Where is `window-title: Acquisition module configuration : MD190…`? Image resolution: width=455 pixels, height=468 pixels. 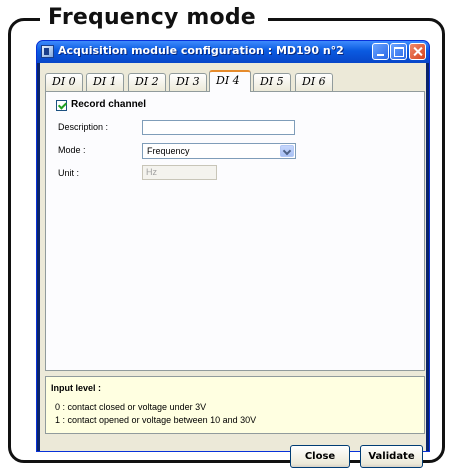
window-title: Acquisition module configuration : MD190… is located at coordinates (201, 50).